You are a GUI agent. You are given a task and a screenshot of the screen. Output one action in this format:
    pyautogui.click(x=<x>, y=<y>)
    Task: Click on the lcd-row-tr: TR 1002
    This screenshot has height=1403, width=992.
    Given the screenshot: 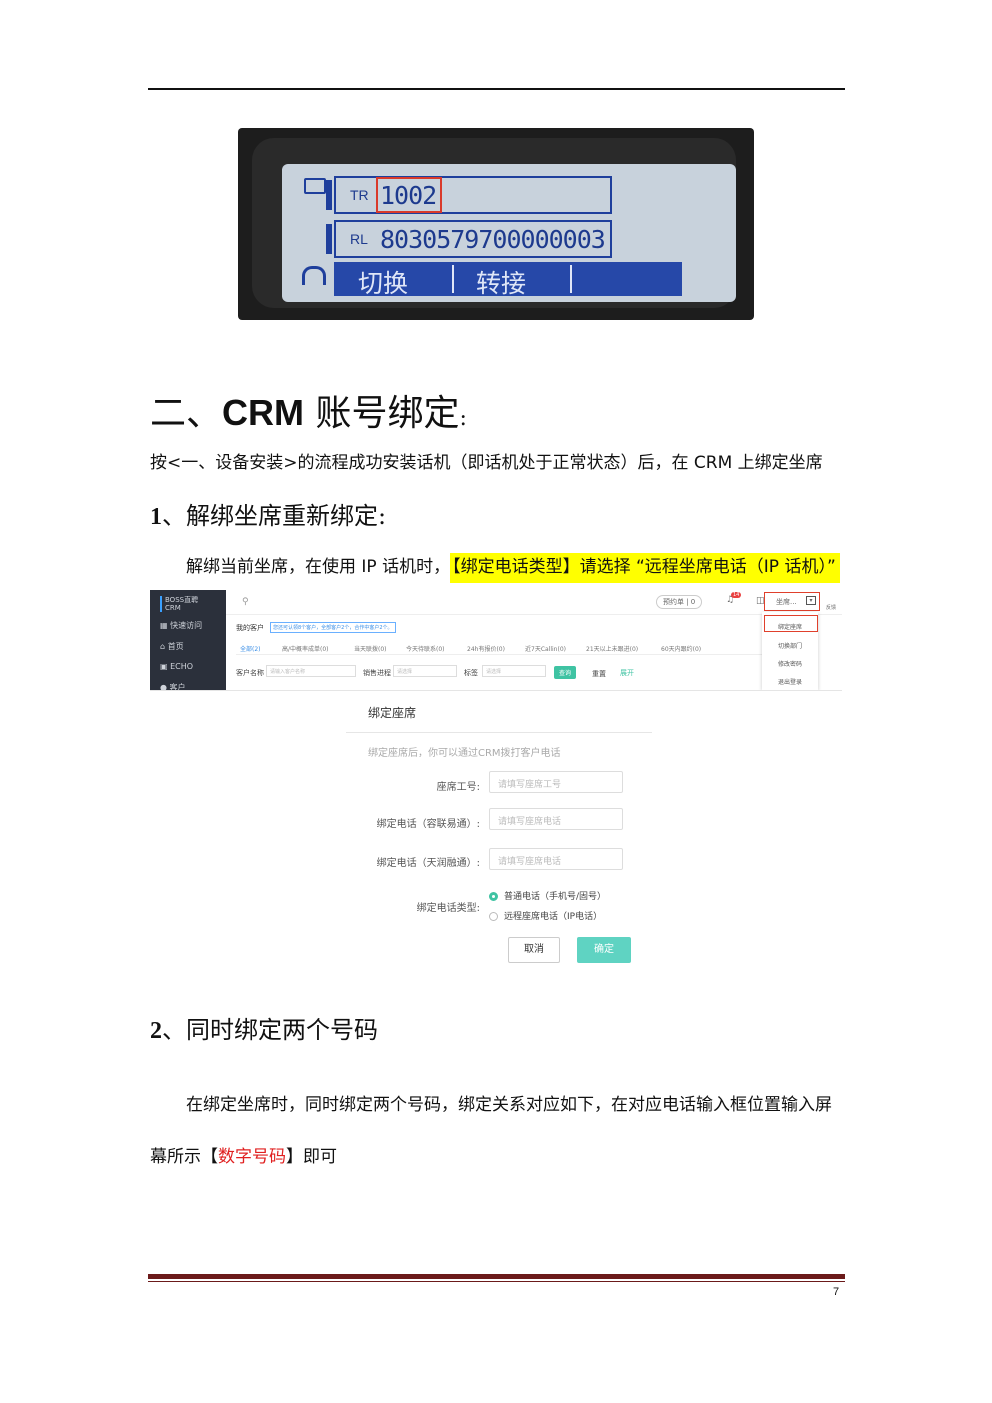 What is the action you would take?
    pyautogui.click(x=469, y=195)
    